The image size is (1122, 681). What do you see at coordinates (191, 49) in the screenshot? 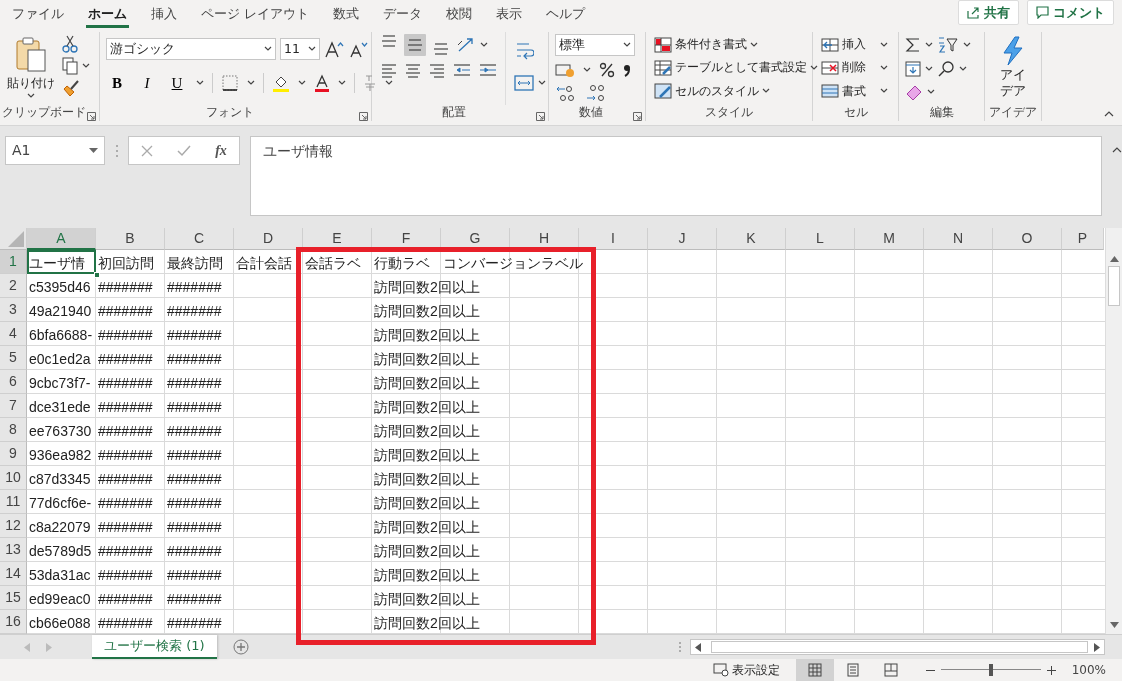
I see `font-name-dropdown: 游ゴシック` at bounding box center [191, 49].